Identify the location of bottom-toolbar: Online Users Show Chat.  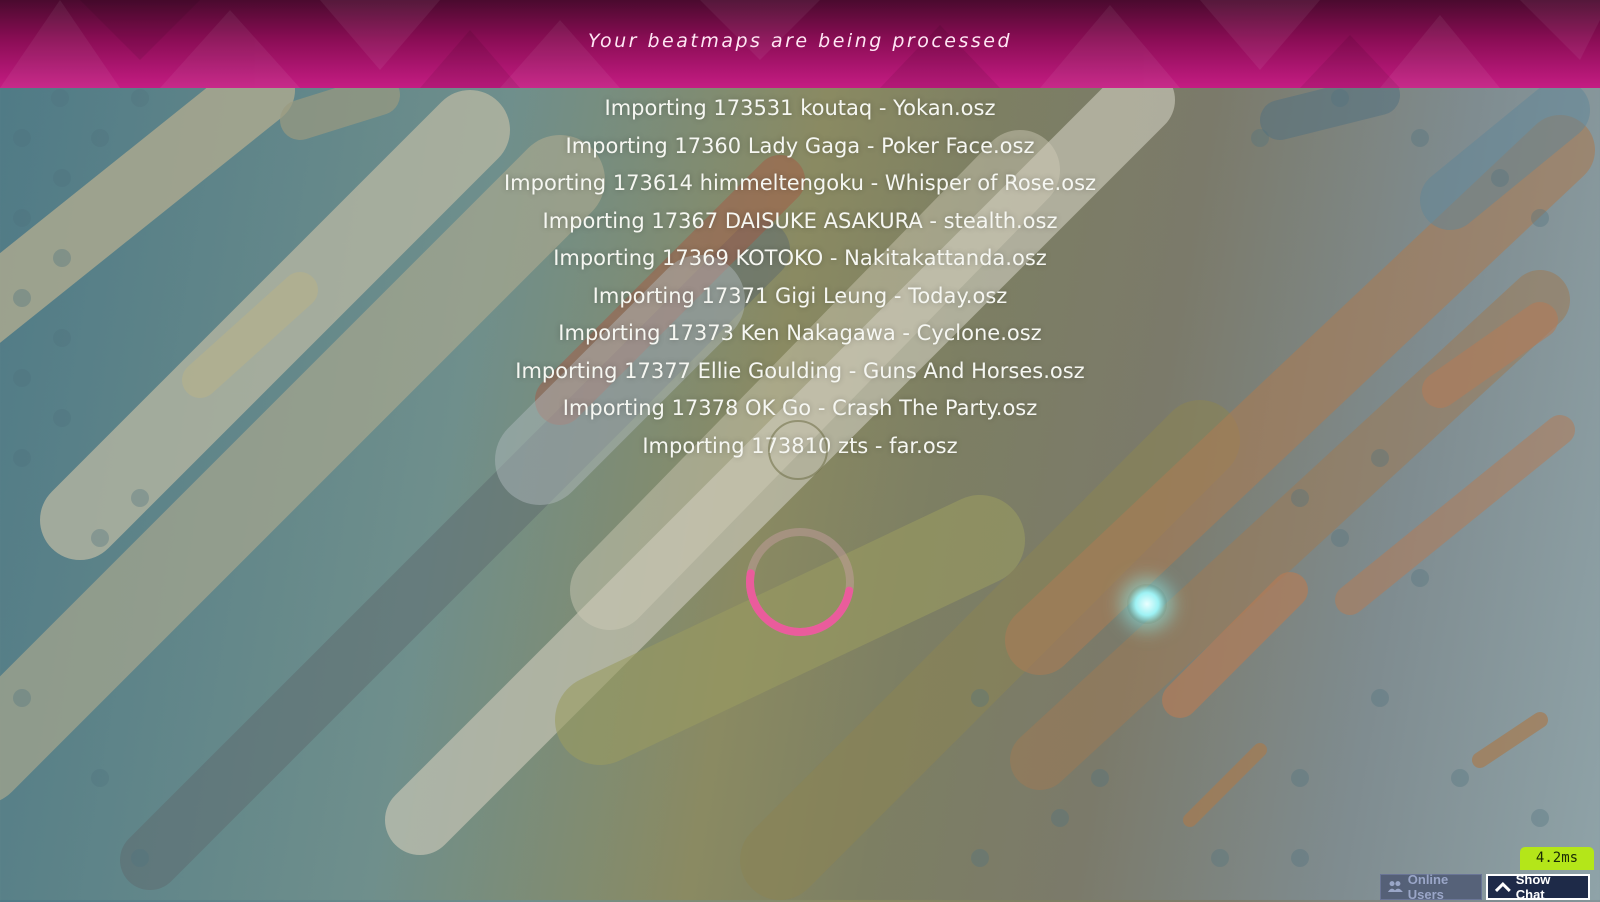
(1485, 887).